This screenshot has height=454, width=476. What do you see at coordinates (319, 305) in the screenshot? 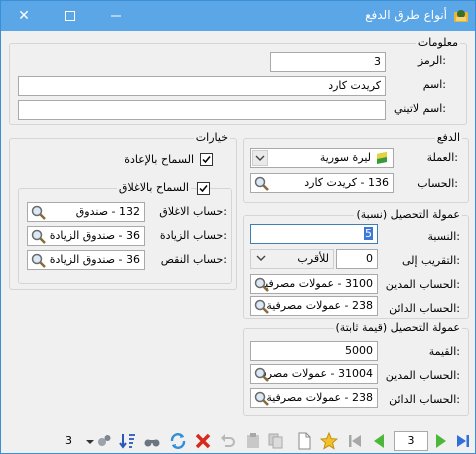
I see `percent-credit-value: 238 - عمولات مصرفية` at bounding box center [319, 305].